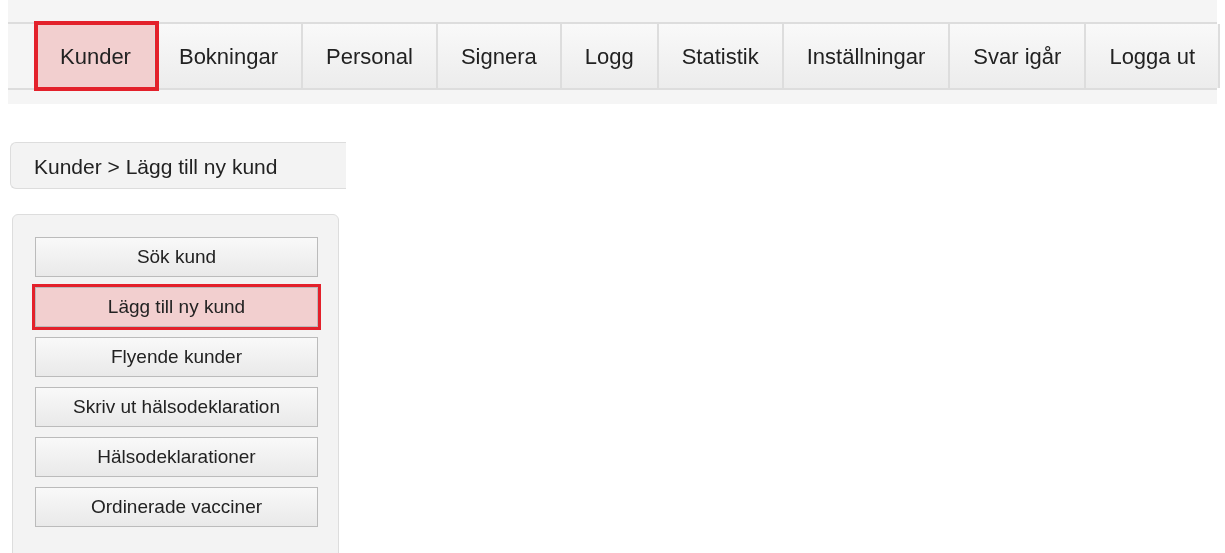 This screenshot has height=553, width=1225. Describe the element at coordinates (867, 56) in the screenshot. I see `menu-tab: Inställningar` at that location.